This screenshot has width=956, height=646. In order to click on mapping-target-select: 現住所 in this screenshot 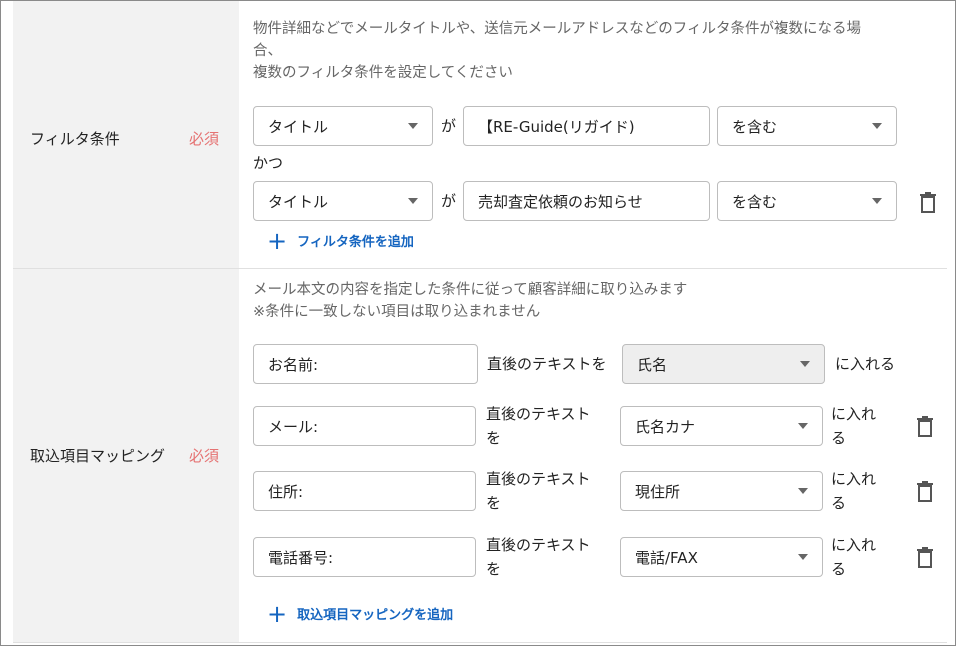, I will do `click(721, 491)`.